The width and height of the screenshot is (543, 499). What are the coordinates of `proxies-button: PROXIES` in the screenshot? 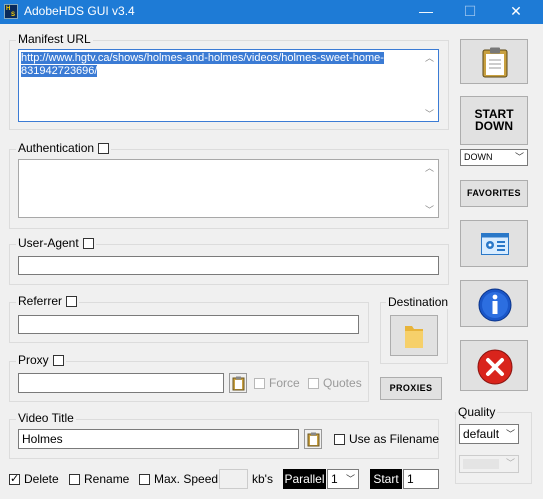 It's located at (411, 388).